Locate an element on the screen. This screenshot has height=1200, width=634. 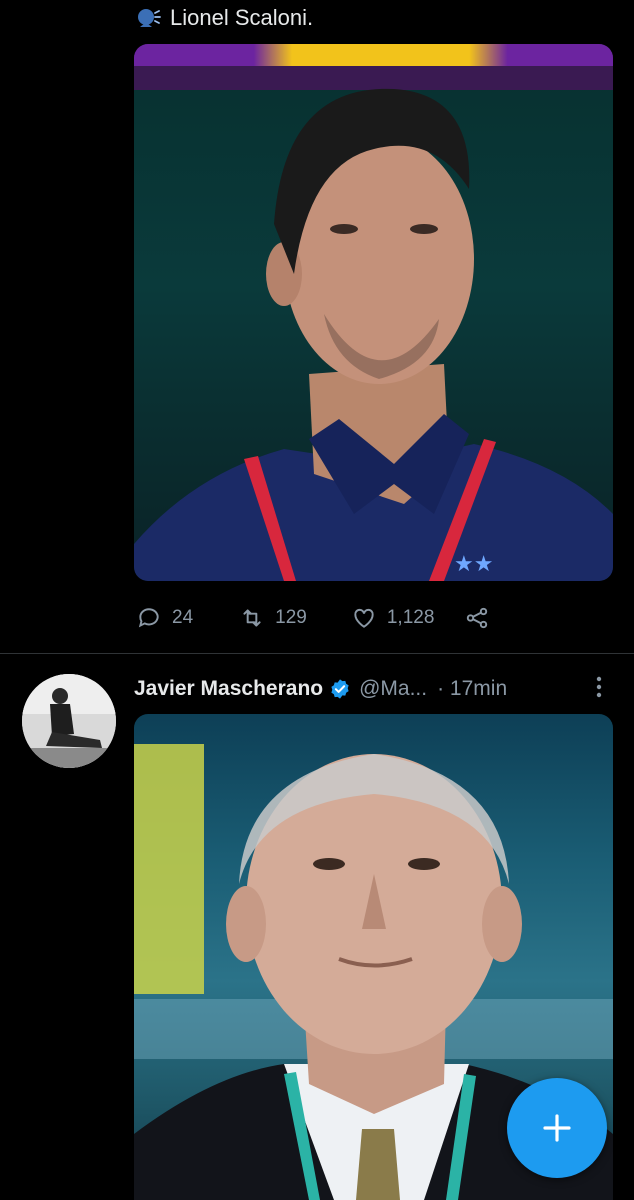
share-button is located at coordinates (477, 618).